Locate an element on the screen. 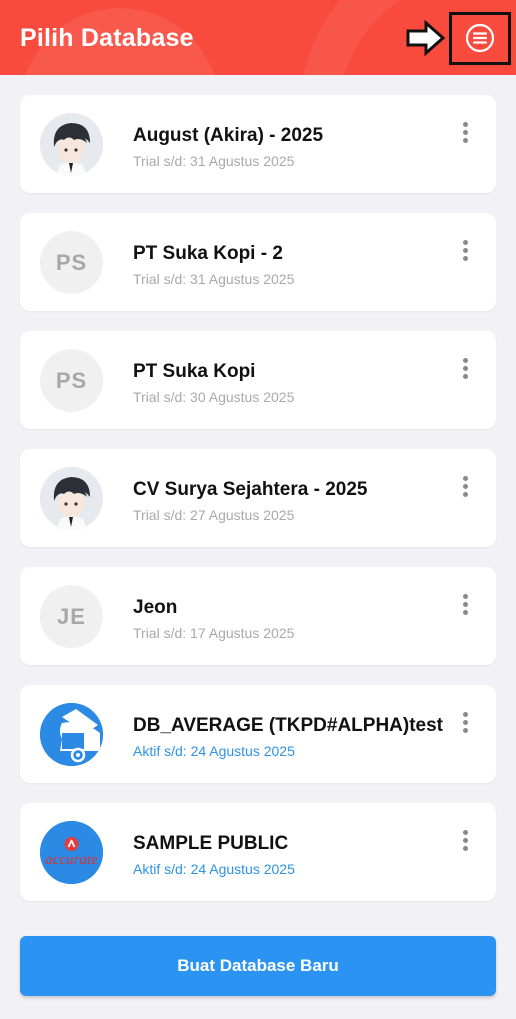 This screenshot has height=1019, width=516. database-name: SAMPLE PUBLIC is located at coordinates (211, 843).